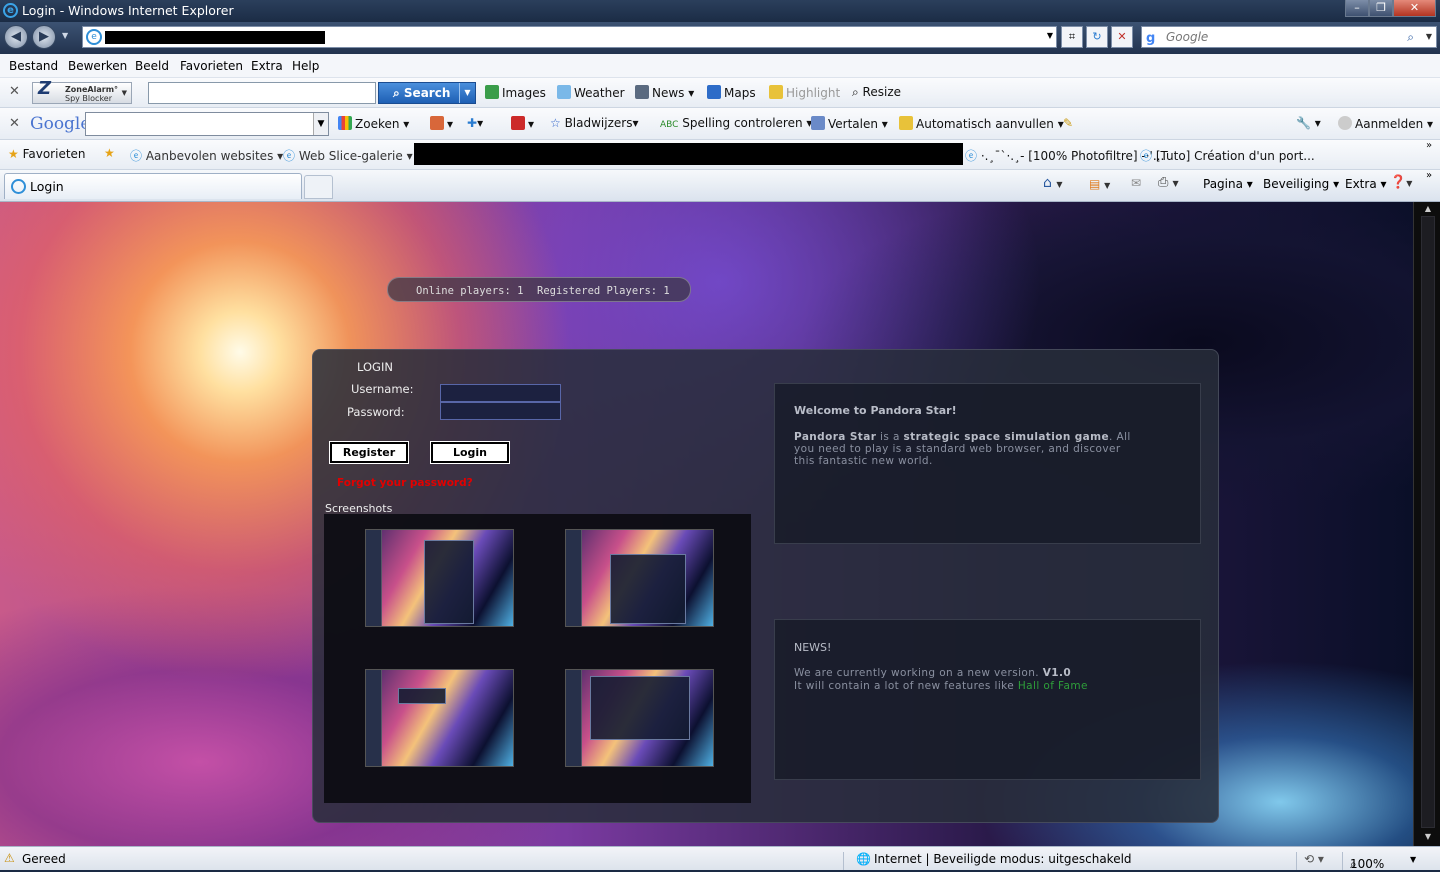 The image size is (1440, 872). I want to click on refresh-icon: ↻, so click(1097, 37).